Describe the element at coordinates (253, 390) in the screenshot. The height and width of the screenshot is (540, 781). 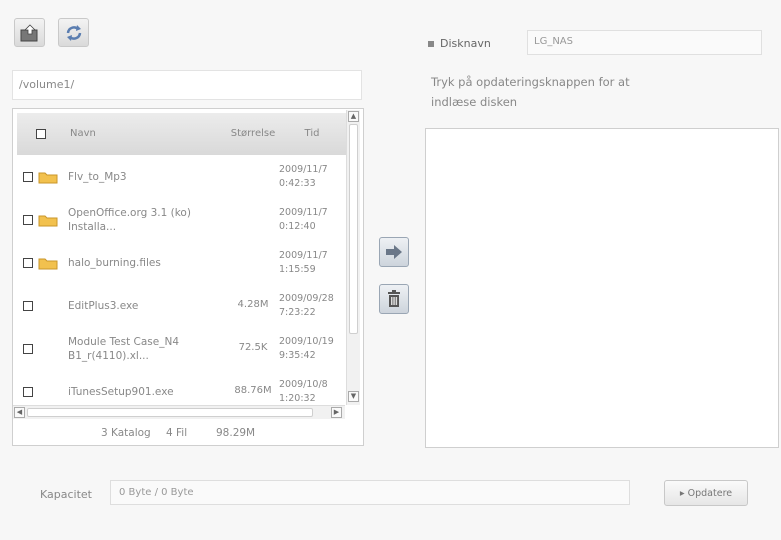
I see `file-size: 88.76M` at that location.